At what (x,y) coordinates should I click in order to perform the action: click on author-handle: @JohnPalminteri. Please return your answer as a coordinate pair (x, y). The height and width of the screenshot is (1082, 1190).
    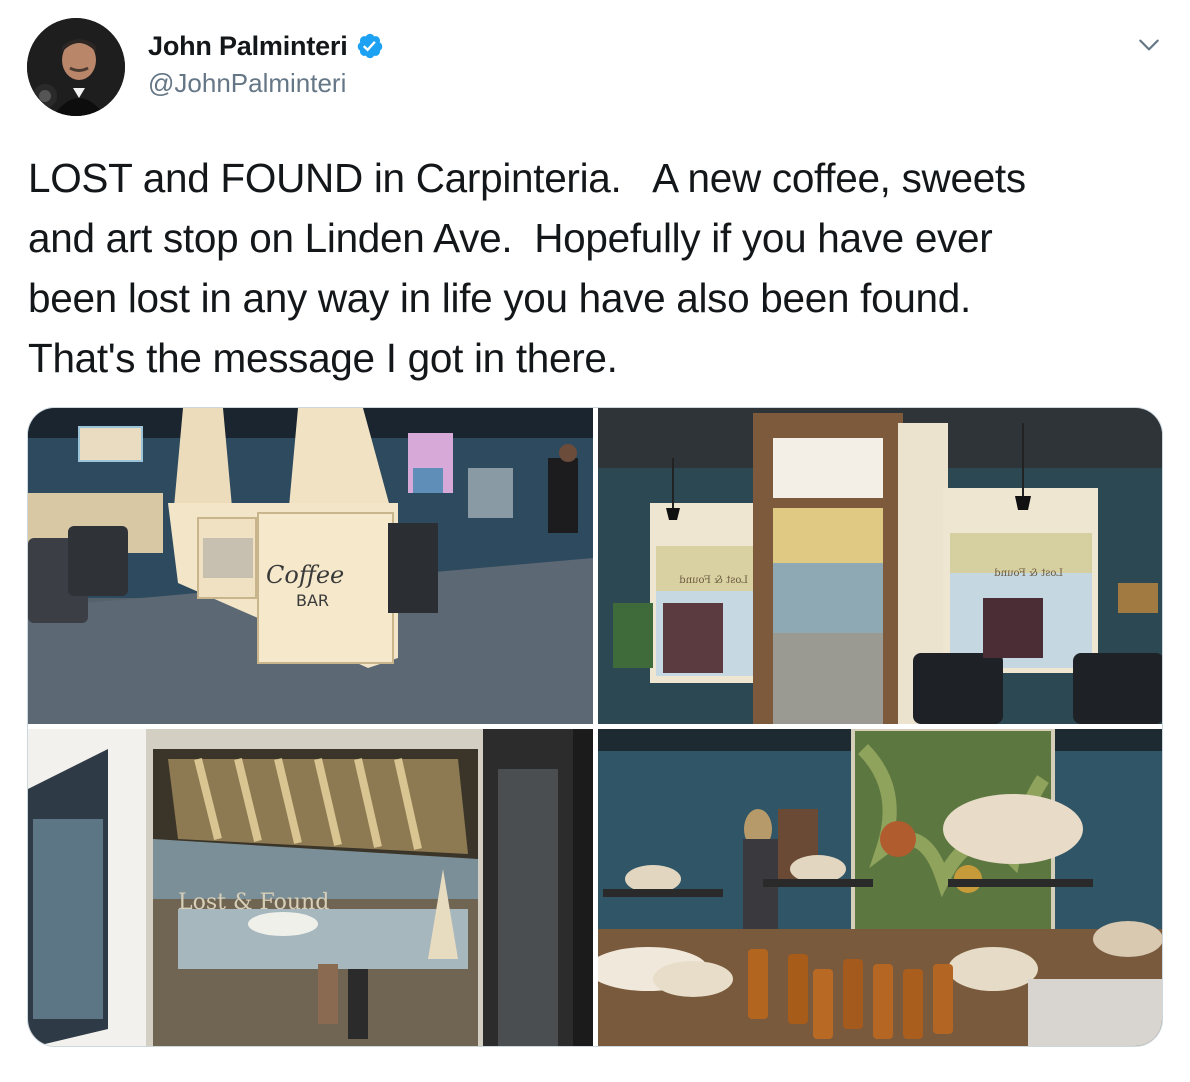
    Looking at the image, I should click on (266, 83).